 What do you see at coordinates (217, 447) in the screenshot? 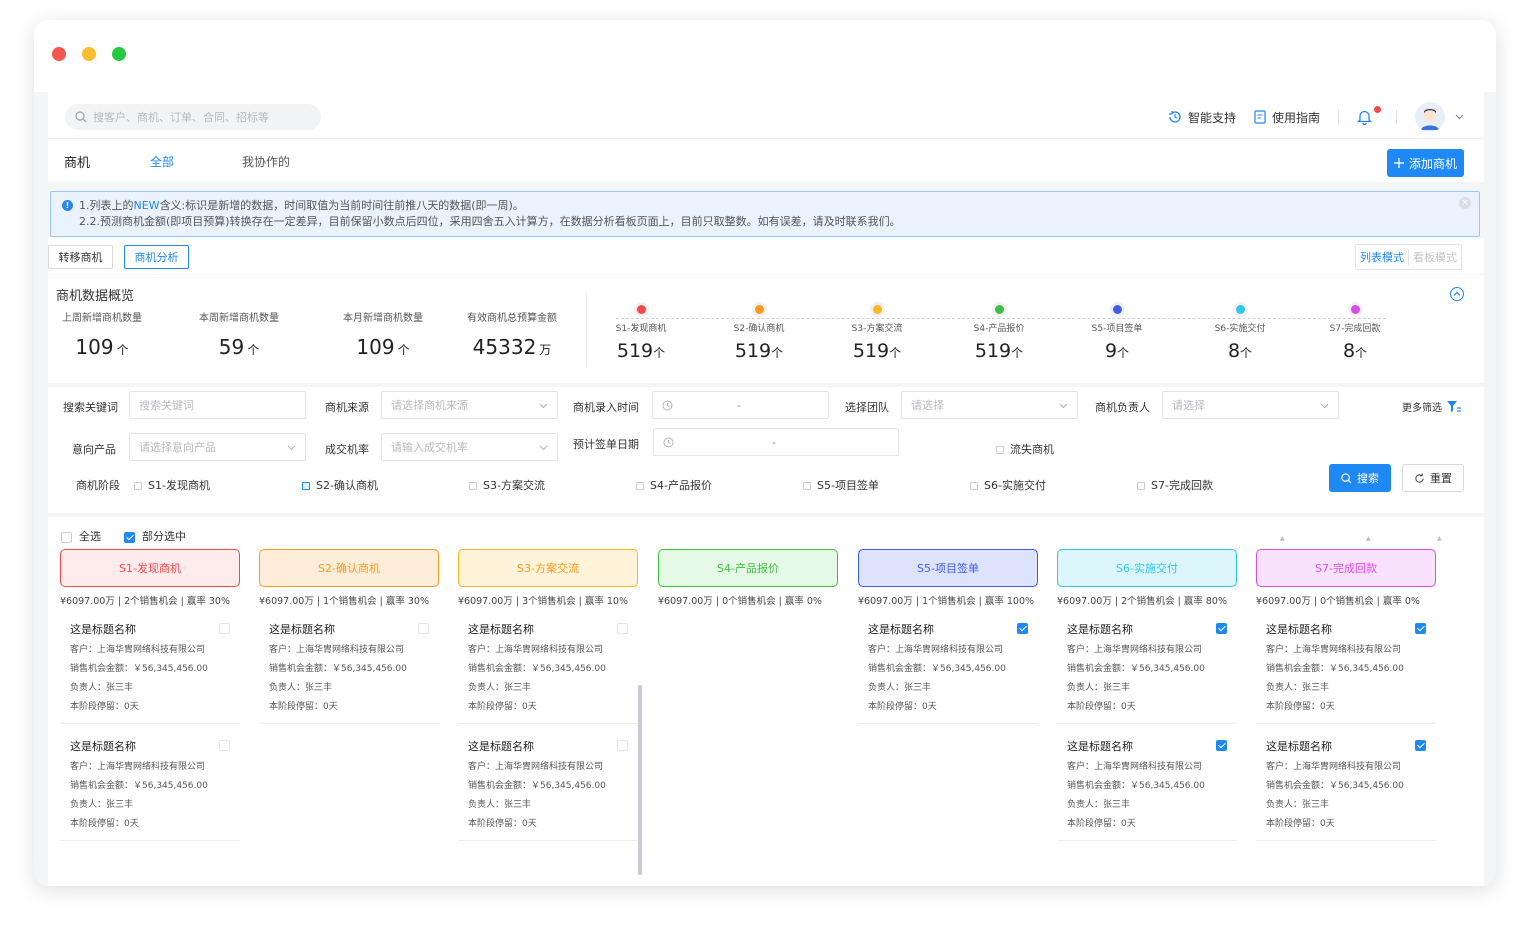
I see `product-select: 请选择意向产品` at bounding box center [217, 447].